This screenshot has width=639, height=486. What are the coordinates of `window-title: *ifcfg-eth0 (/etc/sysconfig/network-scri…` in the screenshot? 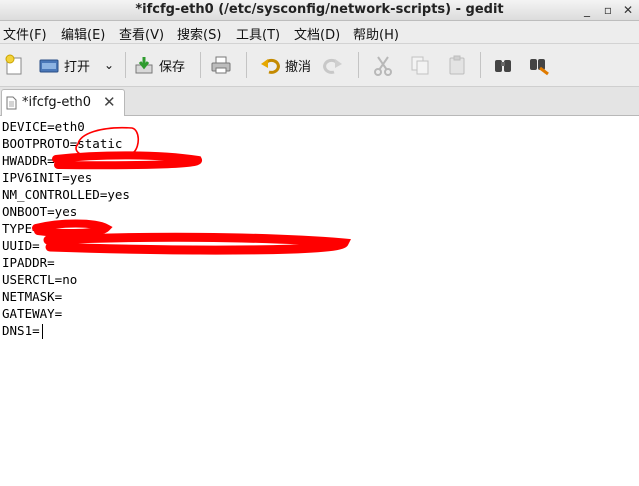 It's located at (319, 9).